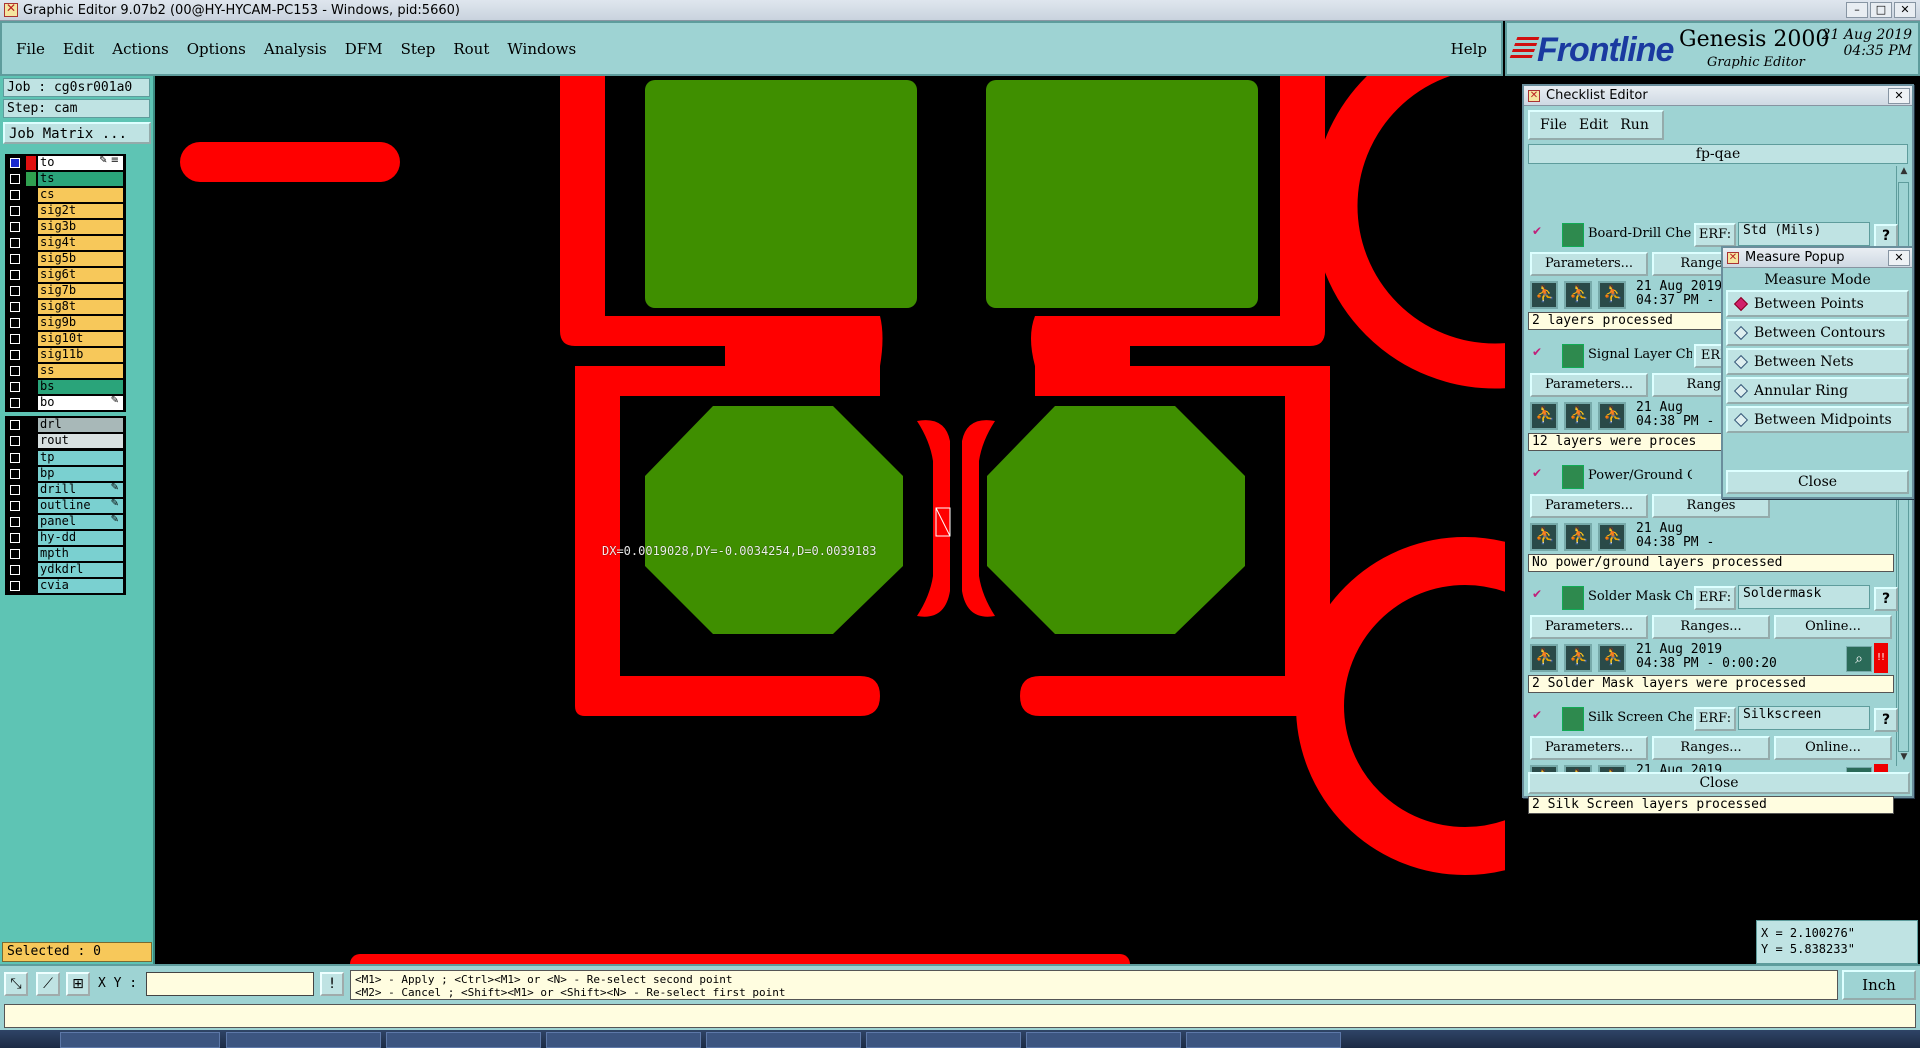  Describe the element at coordinates (65, 355) in the screenshot. I see `layer-row-sig11b: sig11b` at that location.